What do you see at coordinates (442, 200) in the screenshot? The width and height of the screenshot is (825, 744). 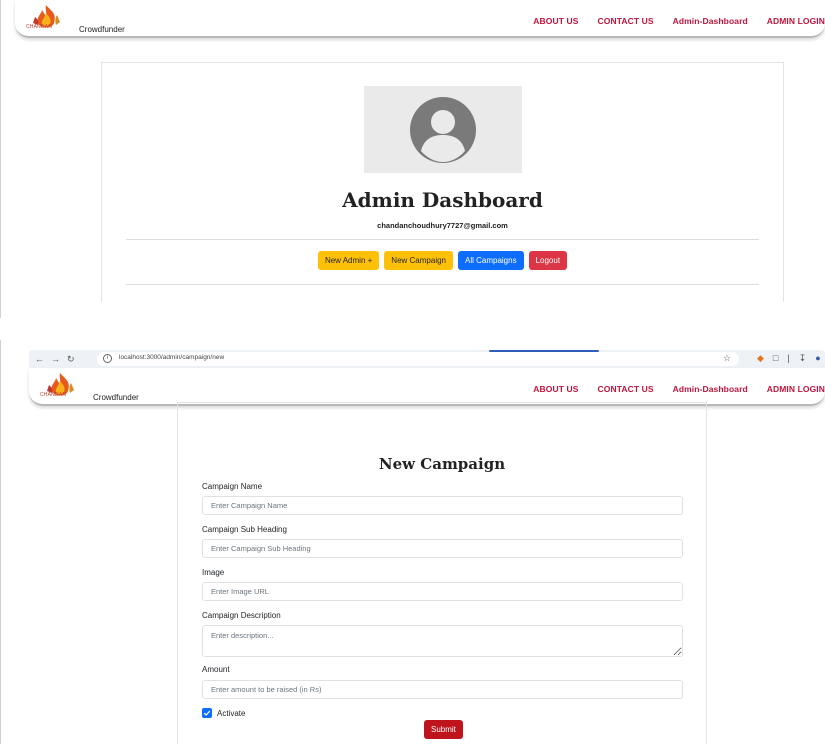 I see `page-title: Admin Dashboard` at bounding box center [442, 200].